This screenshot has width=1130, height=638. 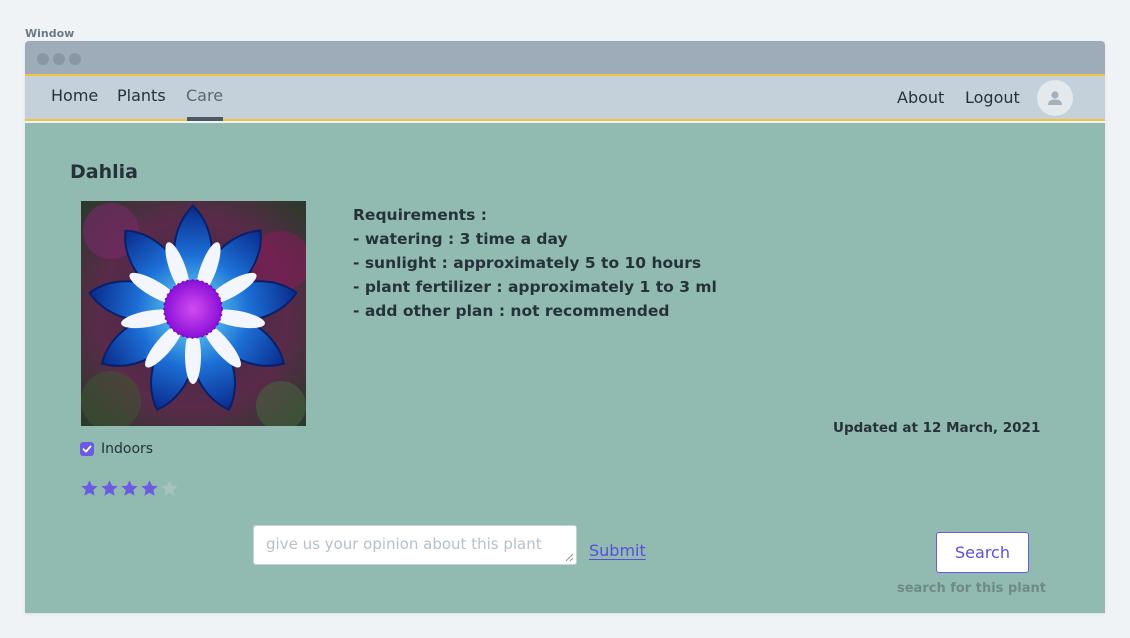 I want to click on checkmark-icon, so click(x=87, y=449).